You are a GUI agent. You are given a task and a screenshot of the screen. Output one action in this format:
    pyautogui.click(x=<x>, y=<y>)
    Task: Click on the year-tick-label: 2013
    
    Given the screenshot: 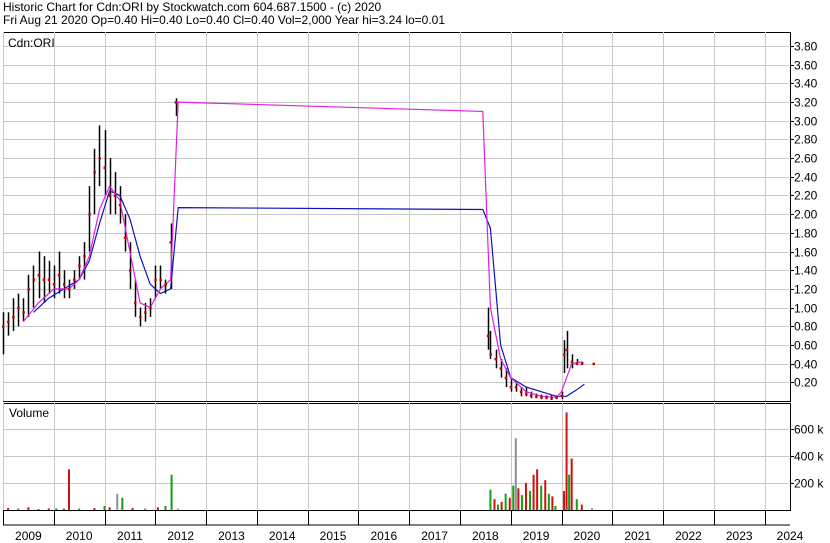 What is the action you would take?
    pyautogui.click(x=231, y=536)
    